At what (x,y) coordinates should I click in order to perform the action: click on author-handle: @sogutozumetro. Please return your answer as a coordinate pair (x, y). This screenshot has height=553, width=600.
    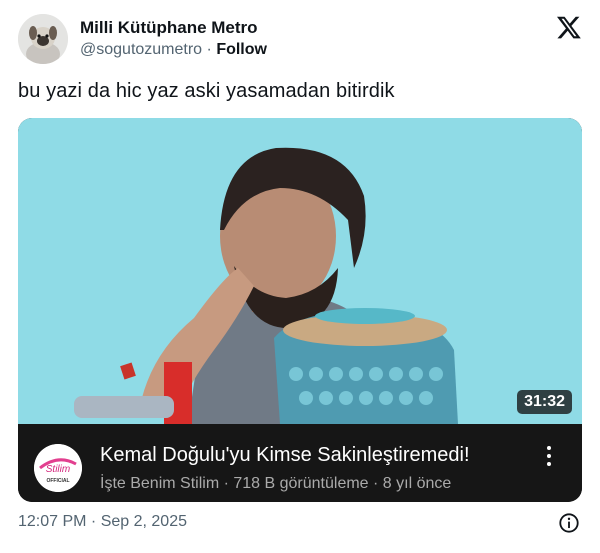
    Looking at the image, I should click on (141, 49).